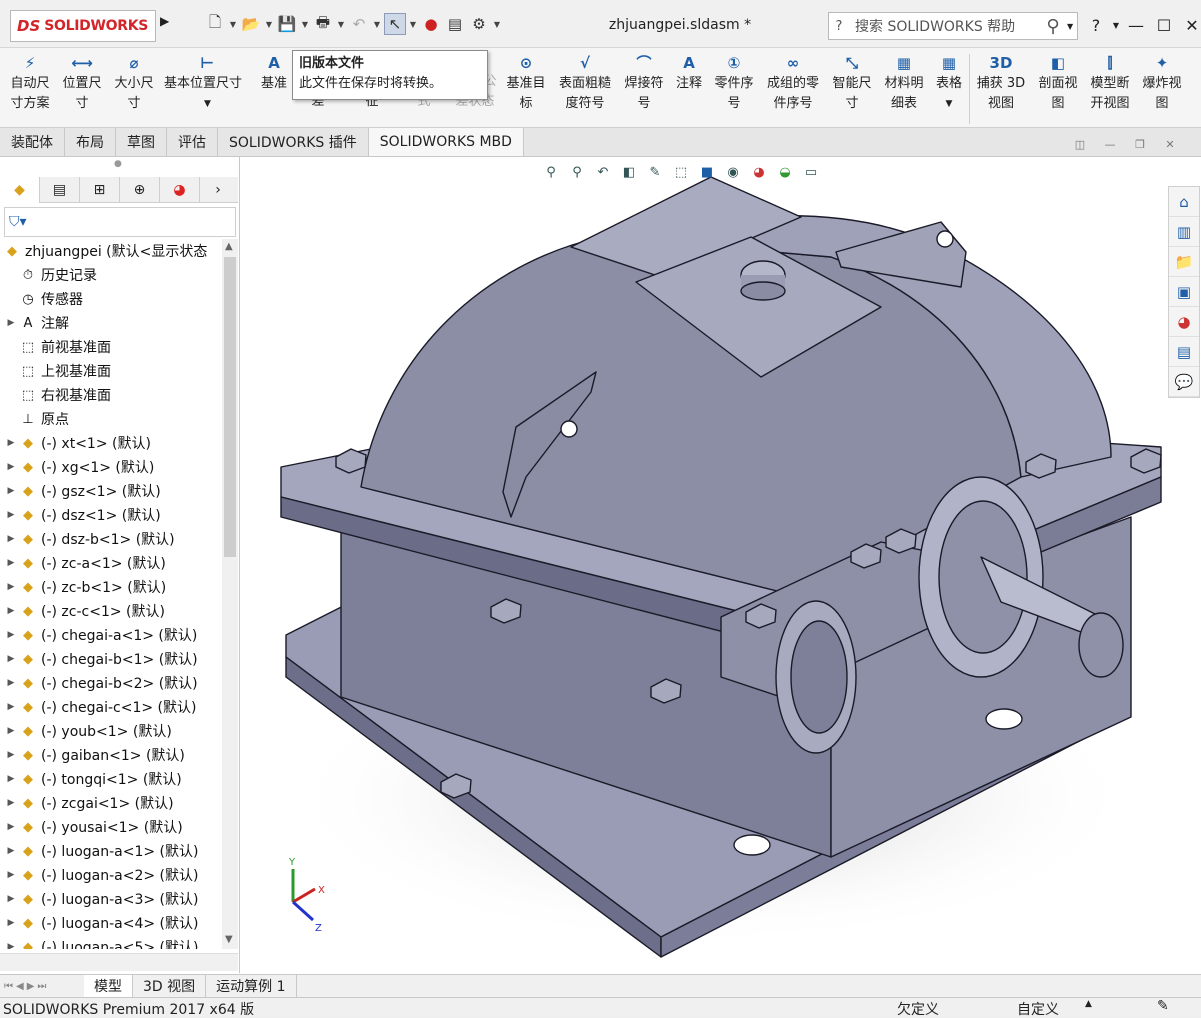 Image resolution: width=1201 pixels, height=1019 pixels. What do you see at coordinates (1184, 262) in the screenshot?
I see `file-explorer-icon: 📁` at bounding box center [1184, 262].